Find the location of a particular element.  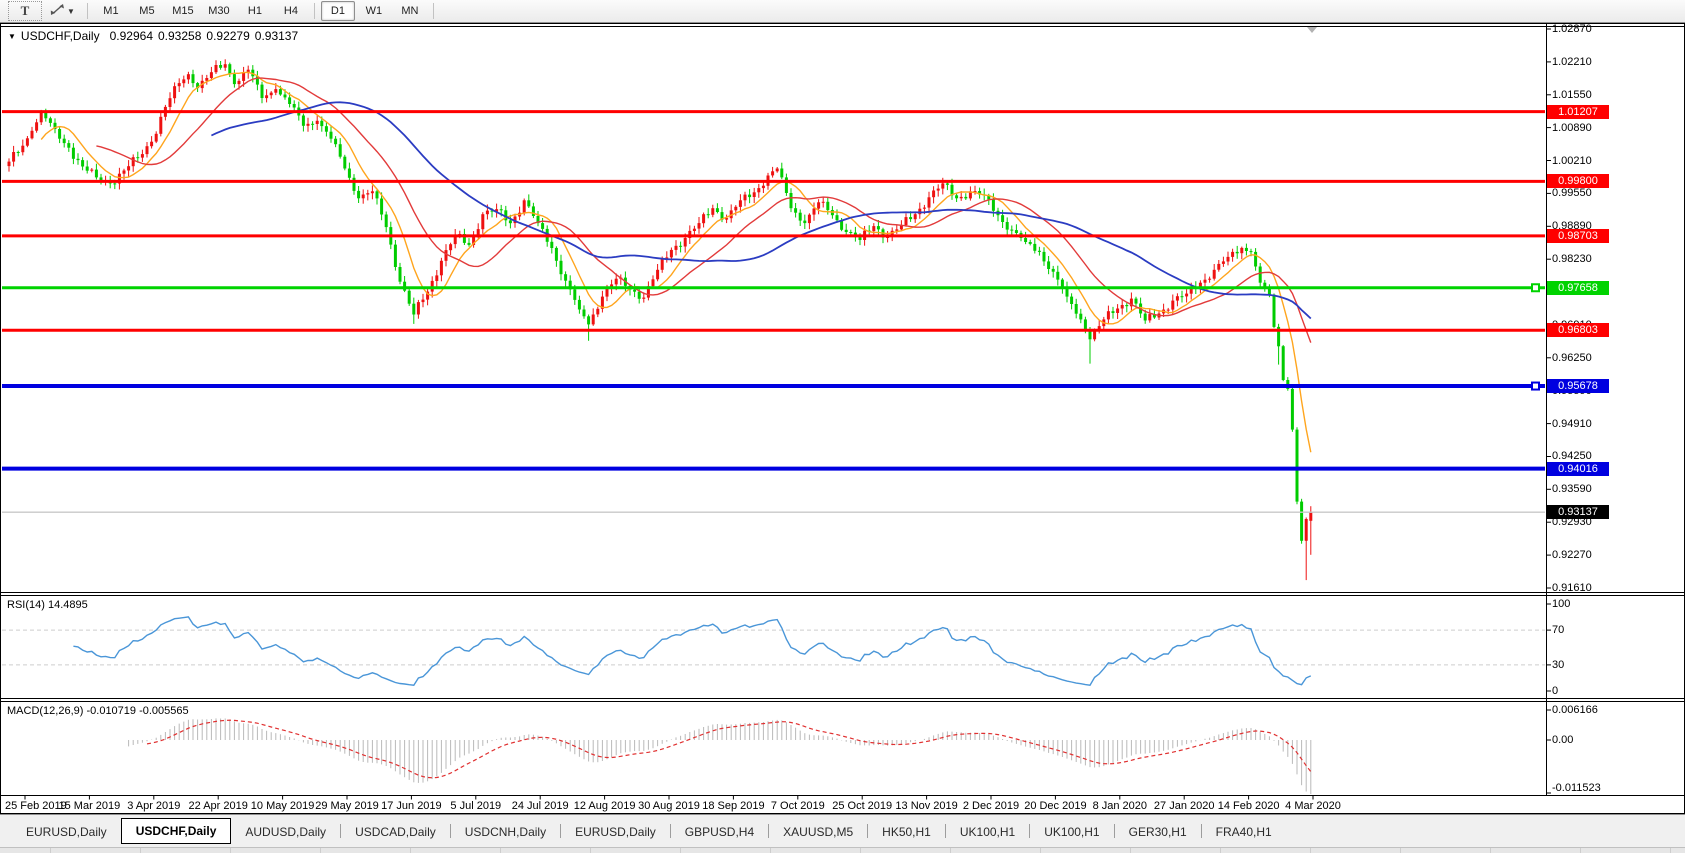

timeframe-button-m30: M30 is located at coordinates (219, 11).